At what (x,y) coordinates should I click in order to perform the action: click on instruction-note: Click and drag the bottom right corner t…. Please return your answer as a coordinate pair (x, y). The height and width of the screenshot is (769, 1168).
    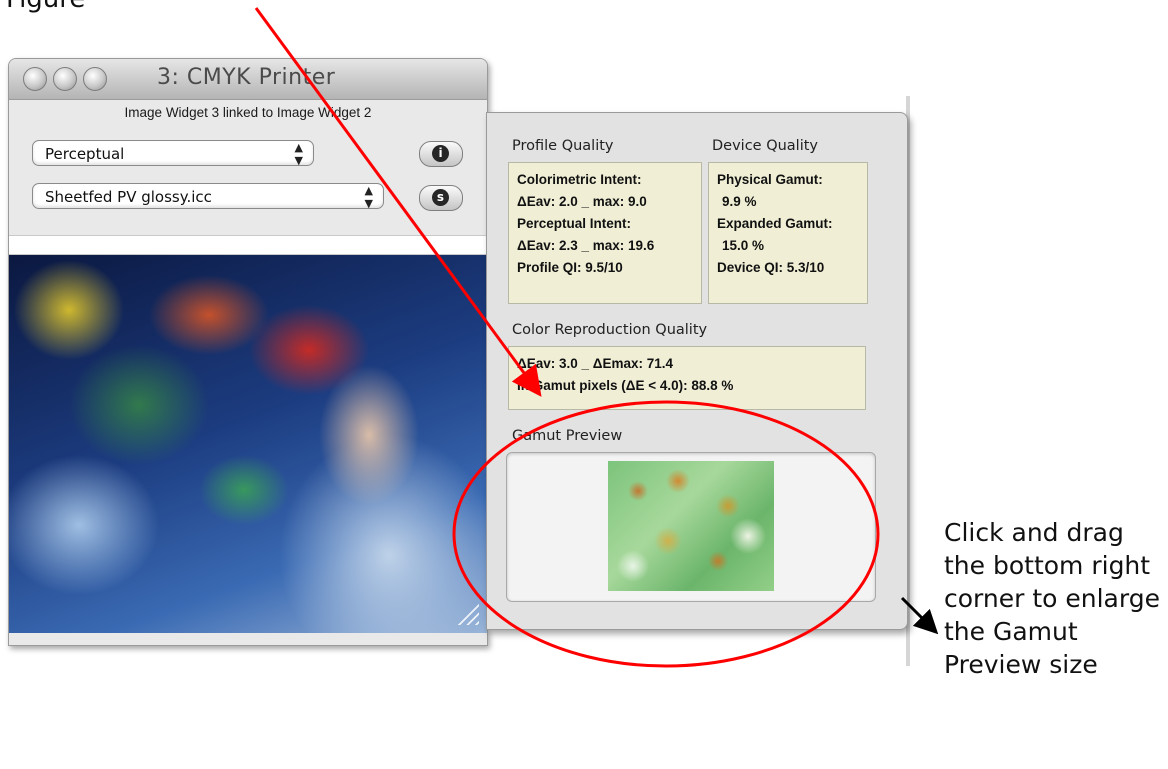
    Looking at the image, I should click on (1052, 598).